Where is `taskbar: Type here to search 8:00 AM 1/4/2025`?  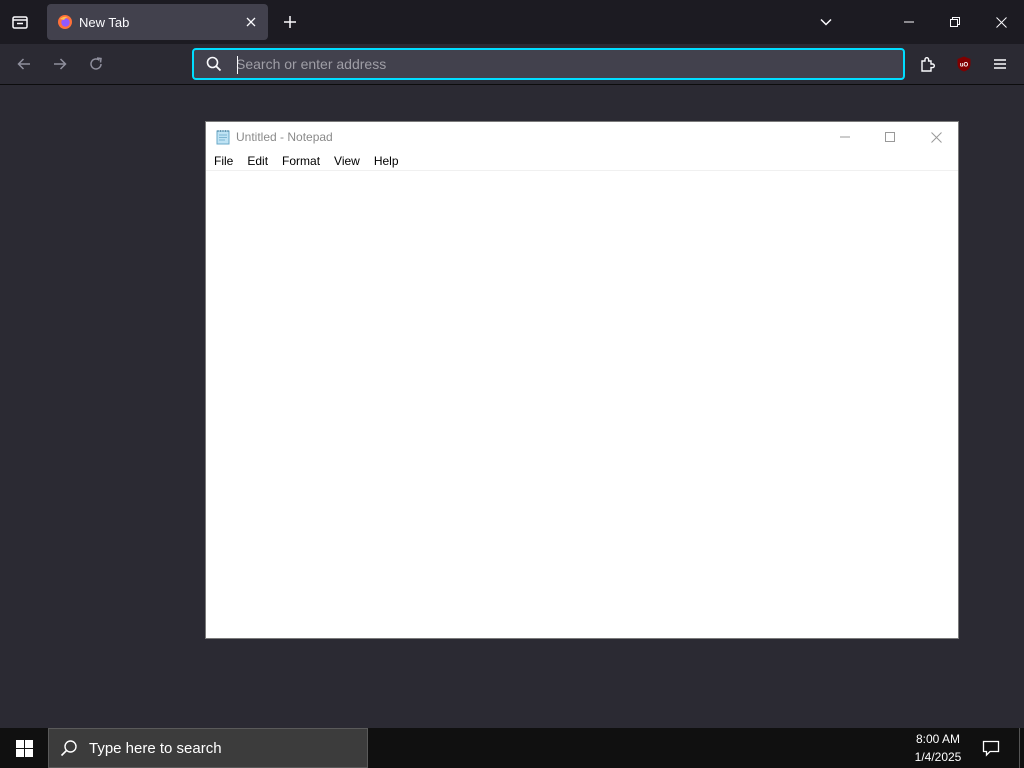 taskbar: Type here to search 8:00 AM 1/4/2025 is located at coordinates (512, 748).